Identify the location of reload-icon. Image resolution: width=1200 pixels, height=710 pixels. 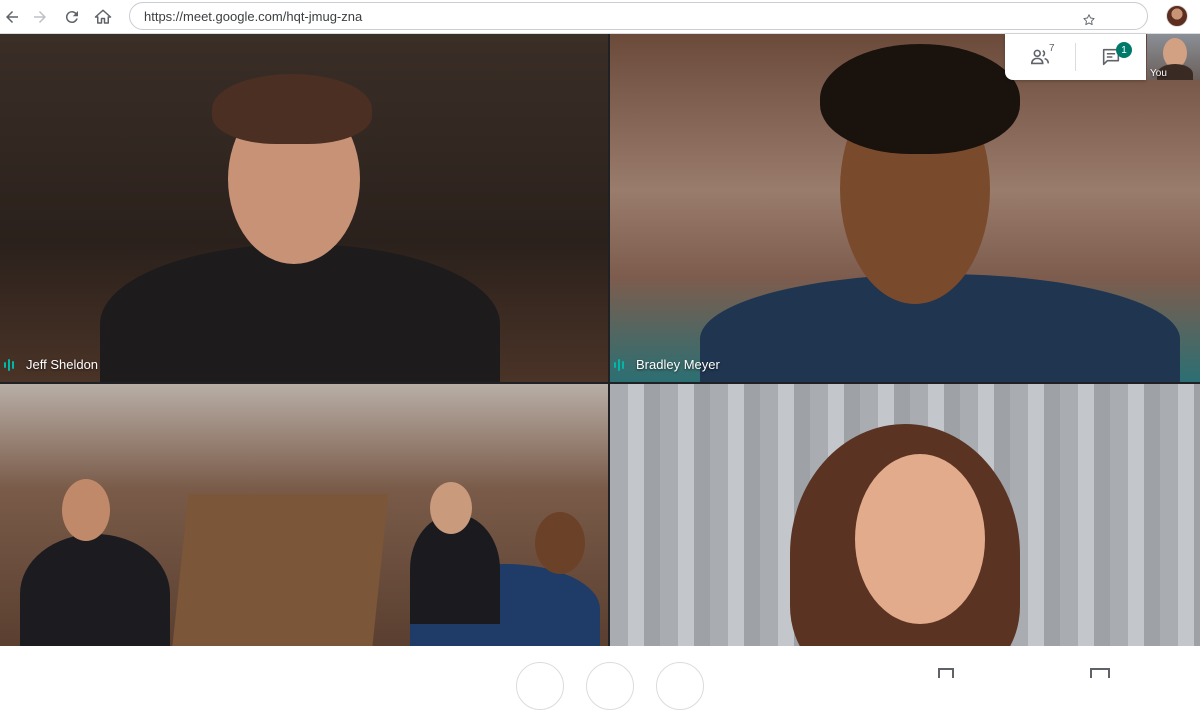
(72, 17).